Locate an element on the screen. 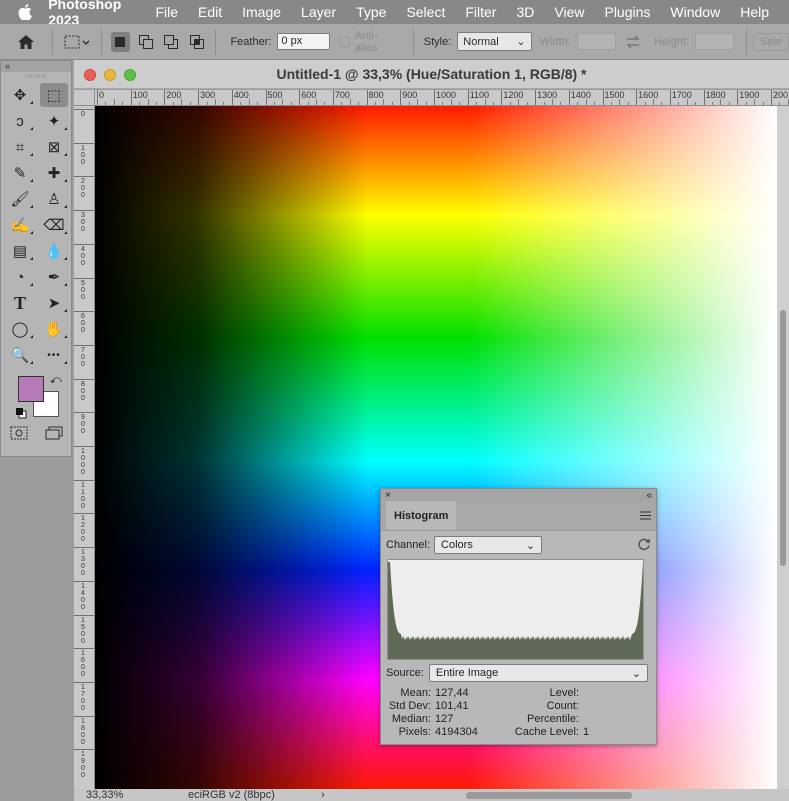 The height and width of the screenshot is (801, 789). menu-edit: Edit is located at coordinates (210, 12).